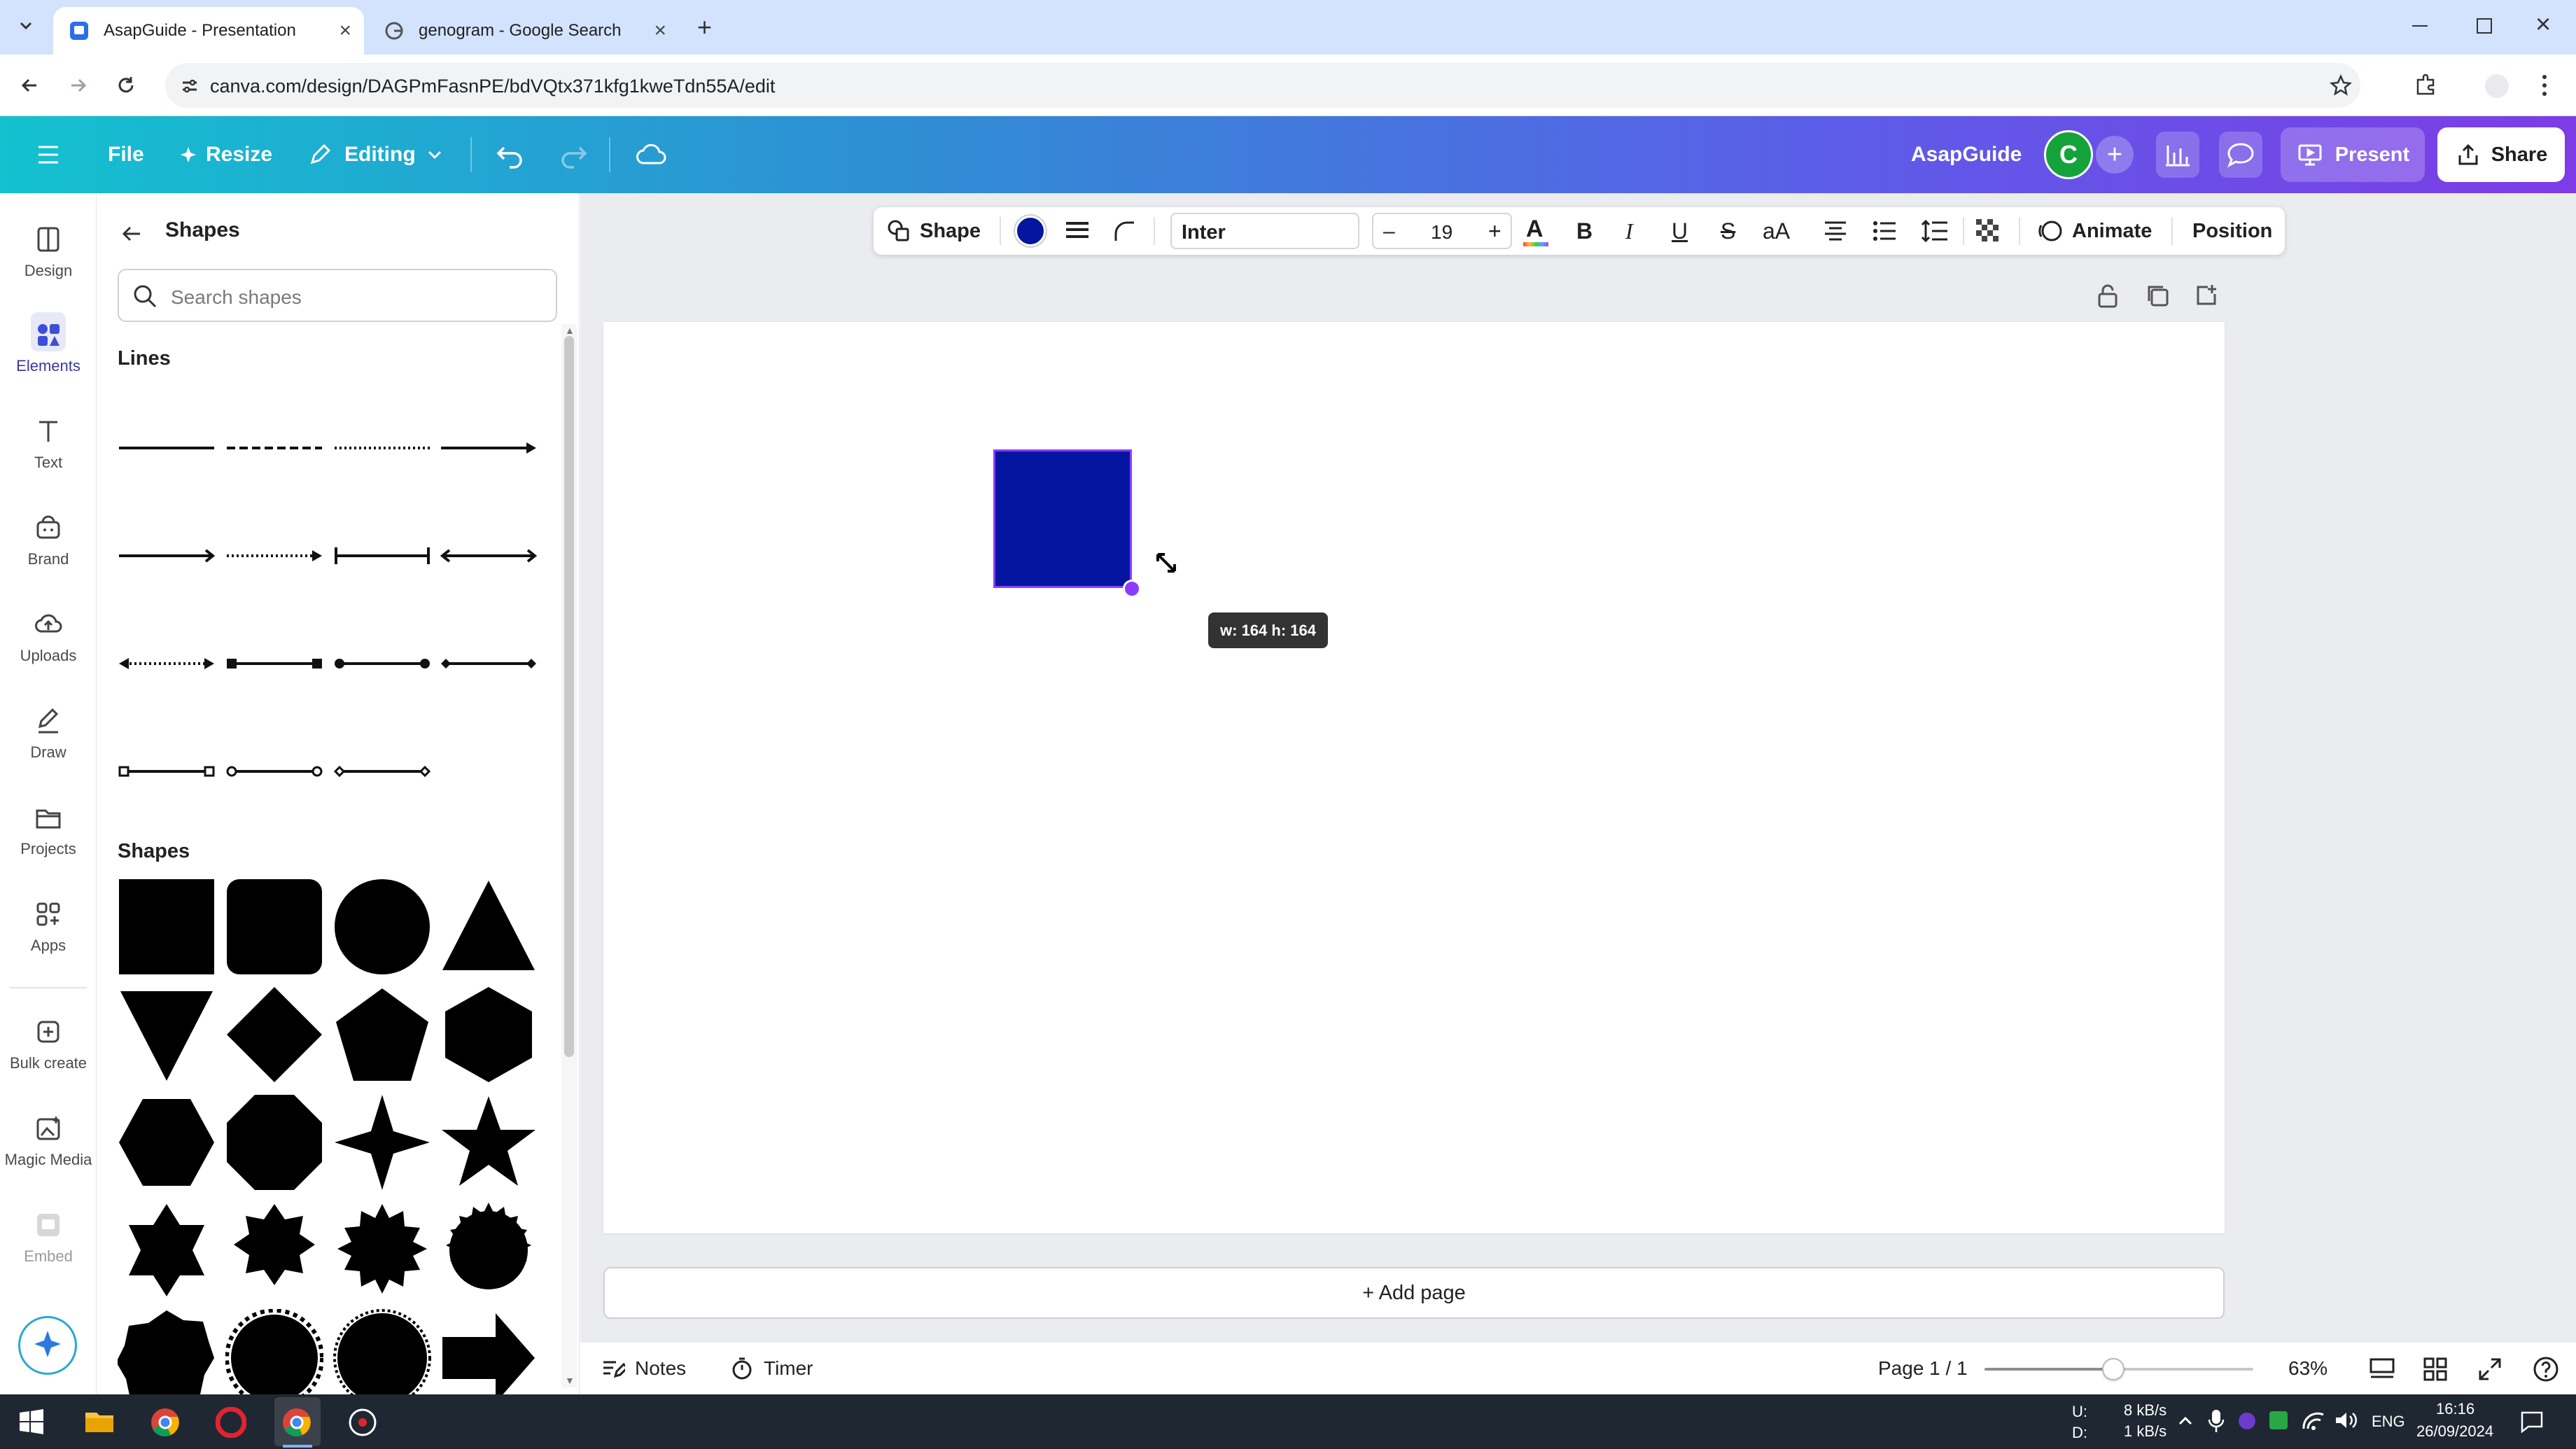 The height and width of the screenshot is (1449, 2576). What do you see at coordinates (274, 448) in the screenshot?
I see `line-dashed` at bounding box center [274, 448].